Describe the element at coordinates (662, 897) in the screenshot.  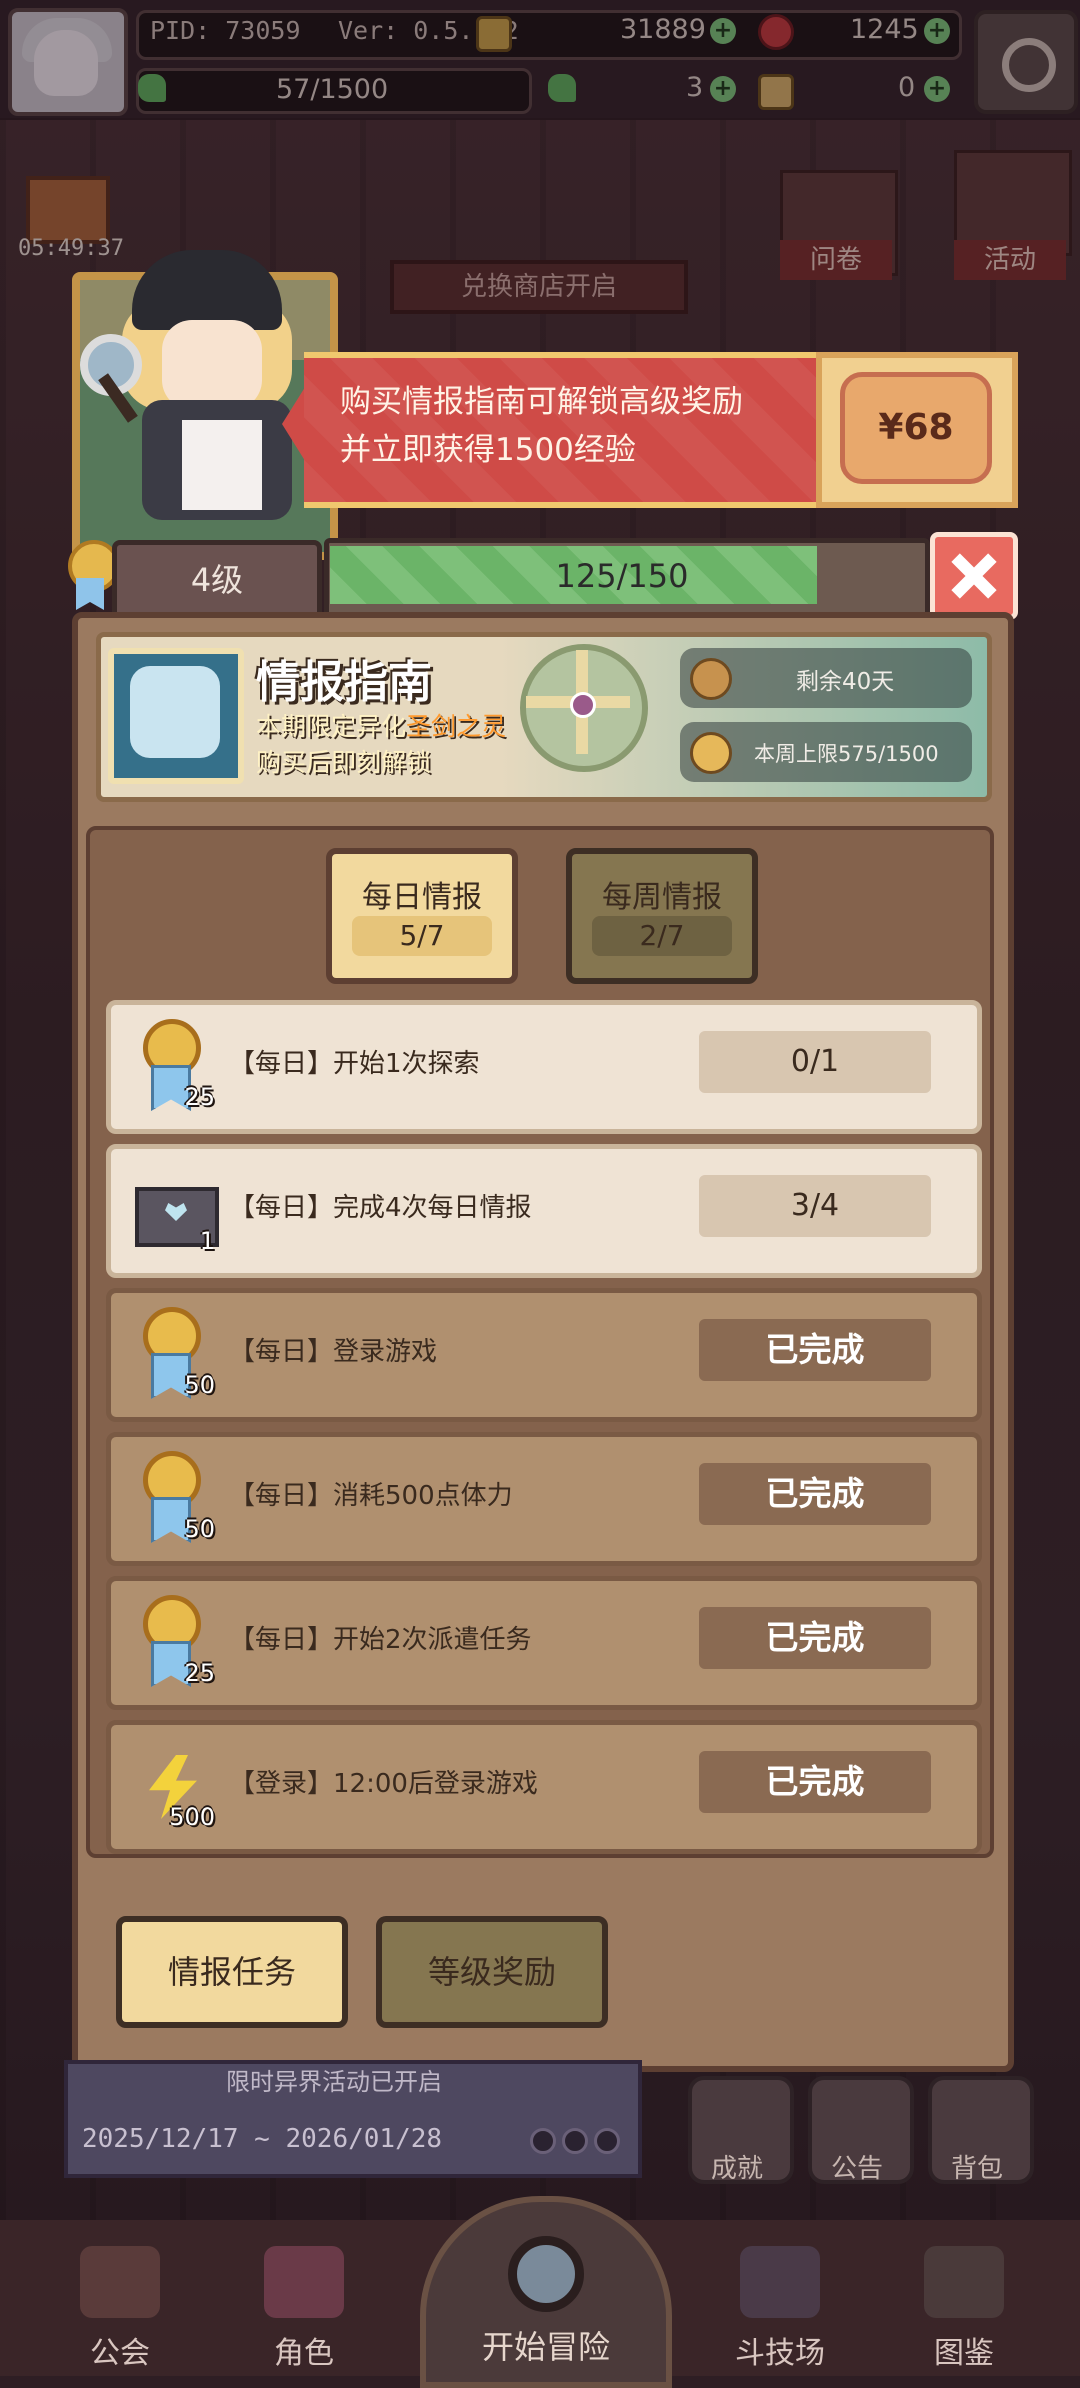
I see `tab-weekly-label: 每周情报` at that location.